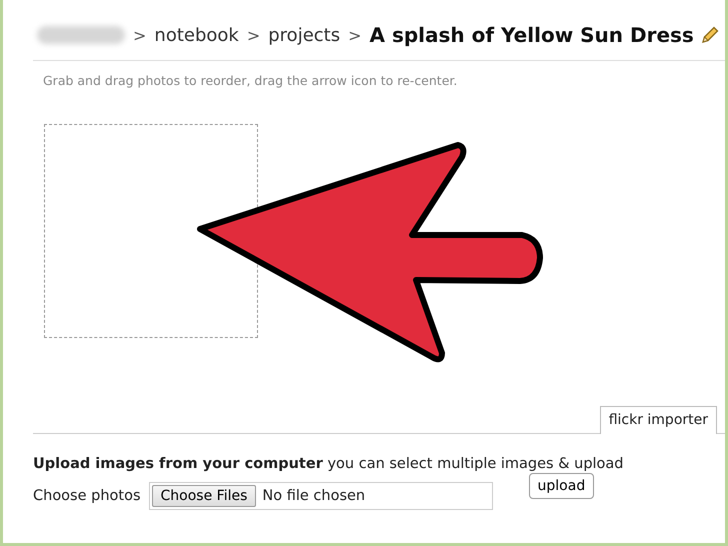 This screenshot has height=546, width=728. Describe the element at coordinates (204, 496) in the screenshot. I see `choose-files-button: Choose Files` at that location.